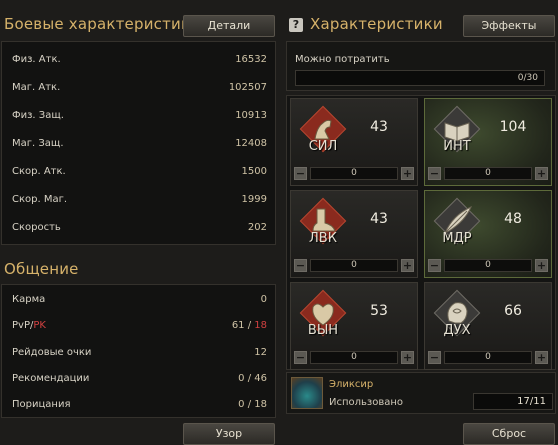 This screenshot has width=558, height=445. Describe the element at coordinates (323, 146) in the screenshot. I see `stat-abbr: СИЛ` at that location.